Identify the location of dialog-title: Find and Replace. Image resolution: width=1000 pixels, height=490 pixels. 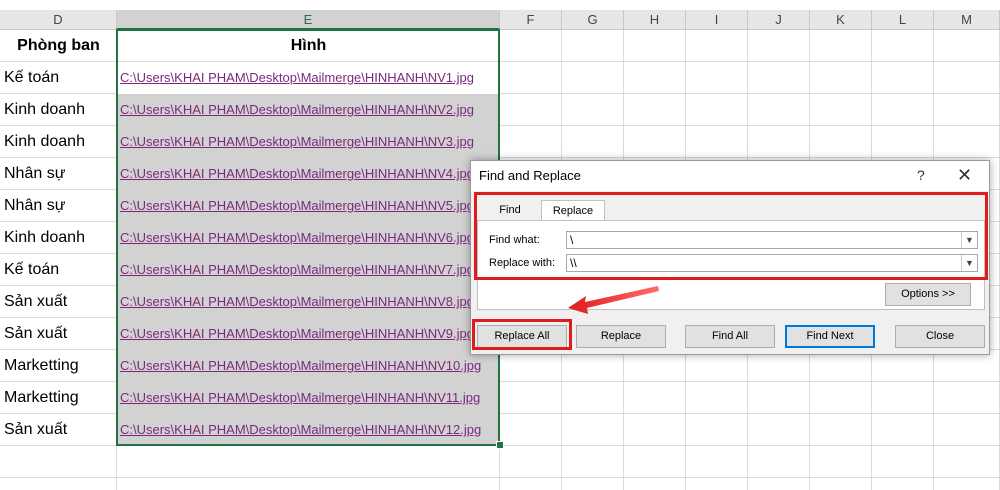
(530, 175).